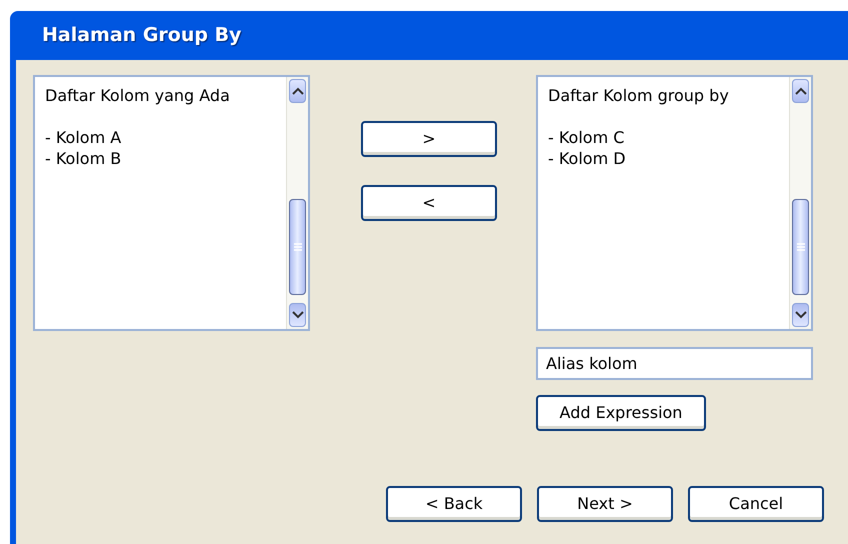  I want to click on add-expression-button: Add Expression, so click(621, 413).